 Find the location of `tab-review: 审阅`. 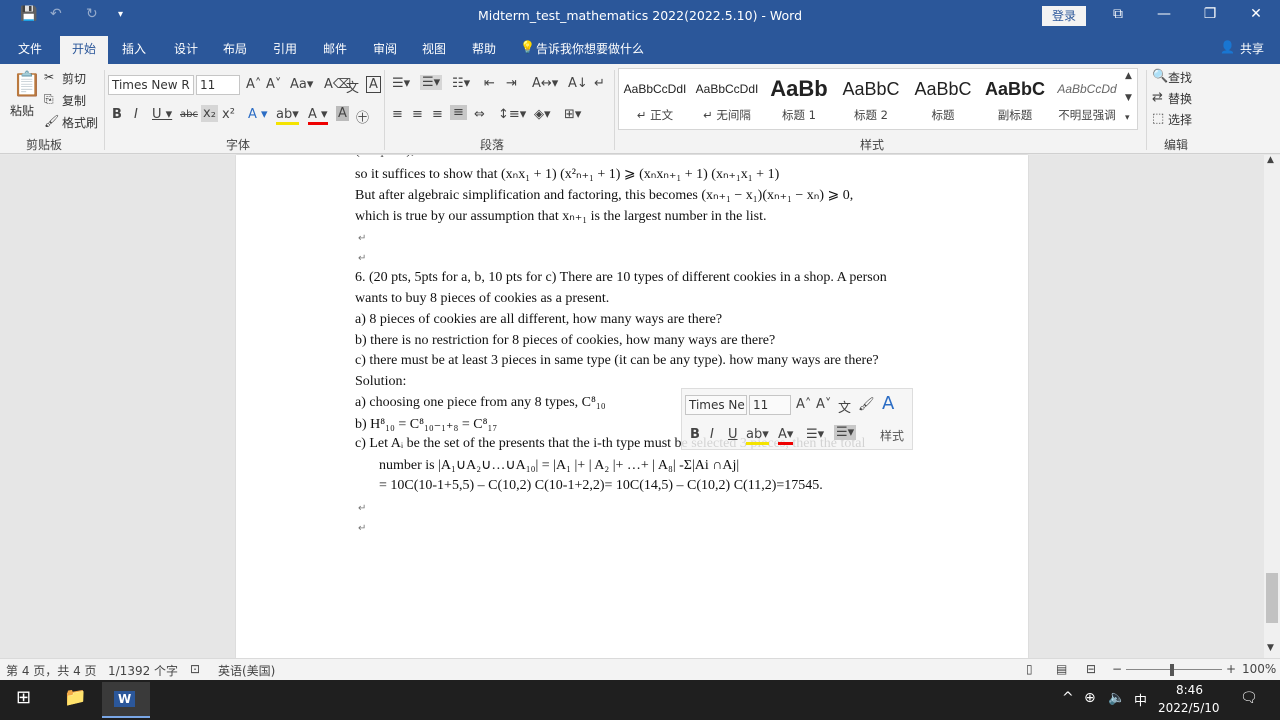

tab-review: 审阅 is located at coordinates (385, 48).